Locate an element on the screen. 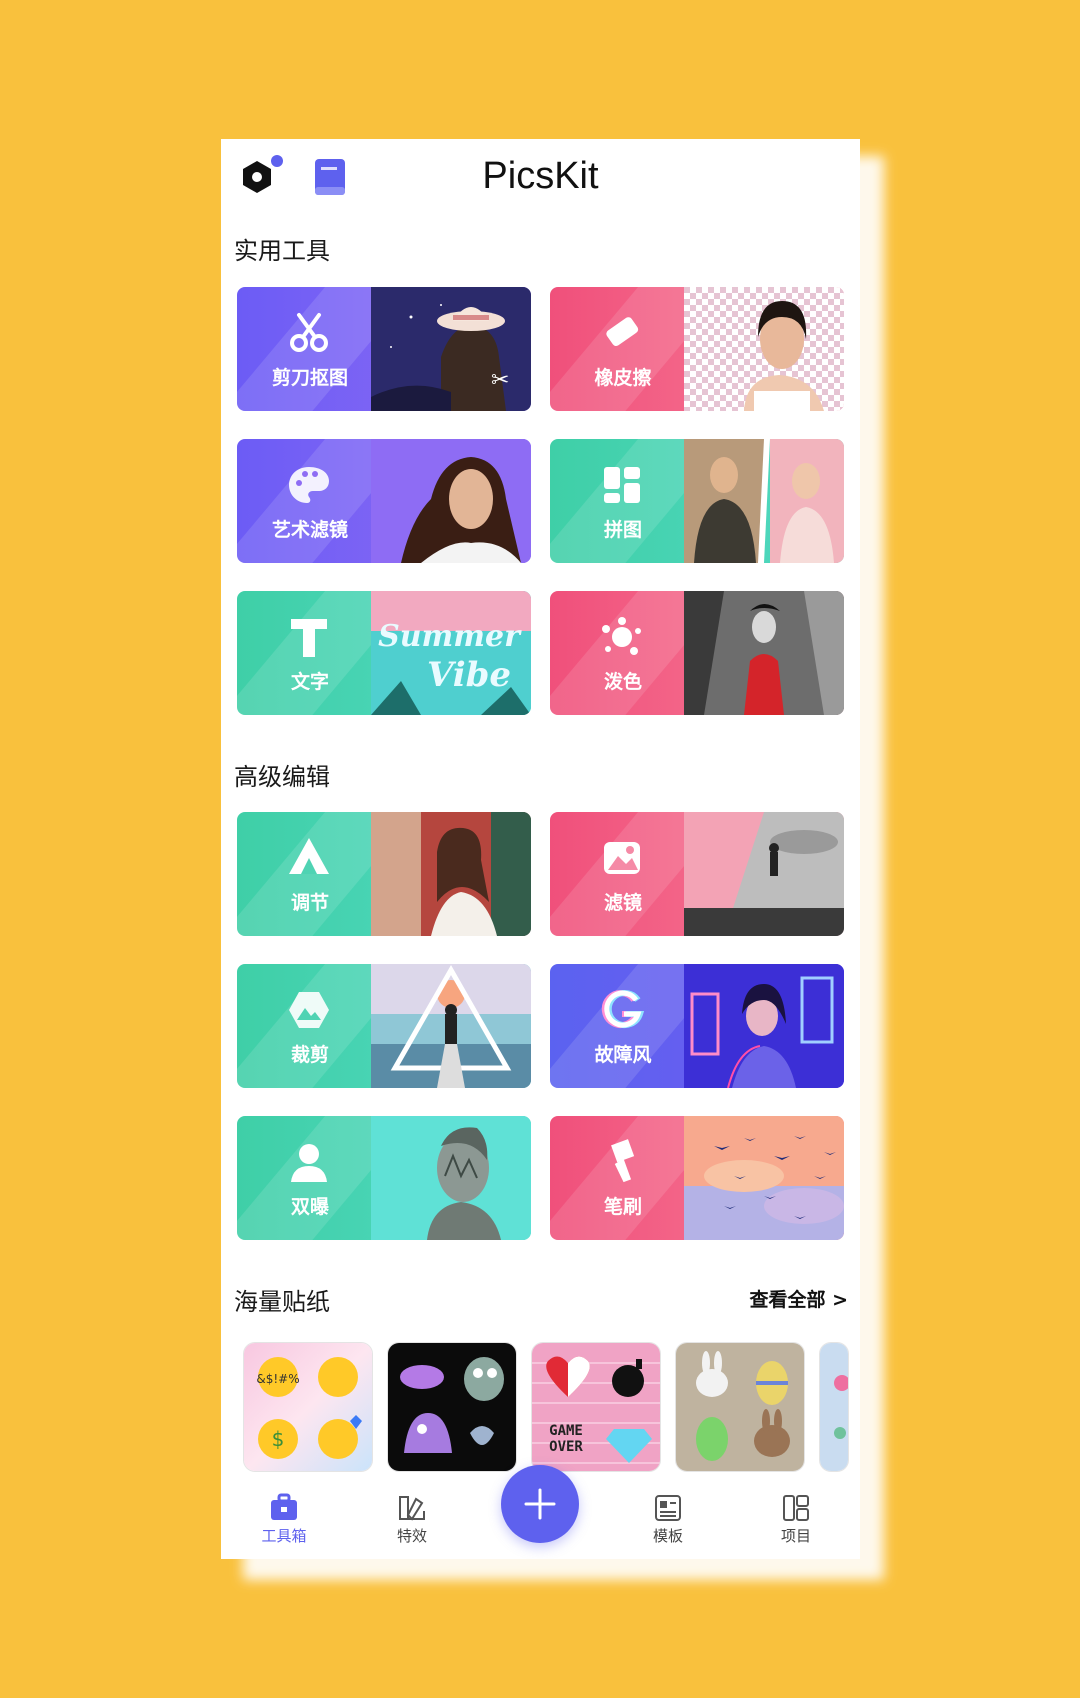  section-title-tools: 实用工具 is located at coordinates (282, 251).